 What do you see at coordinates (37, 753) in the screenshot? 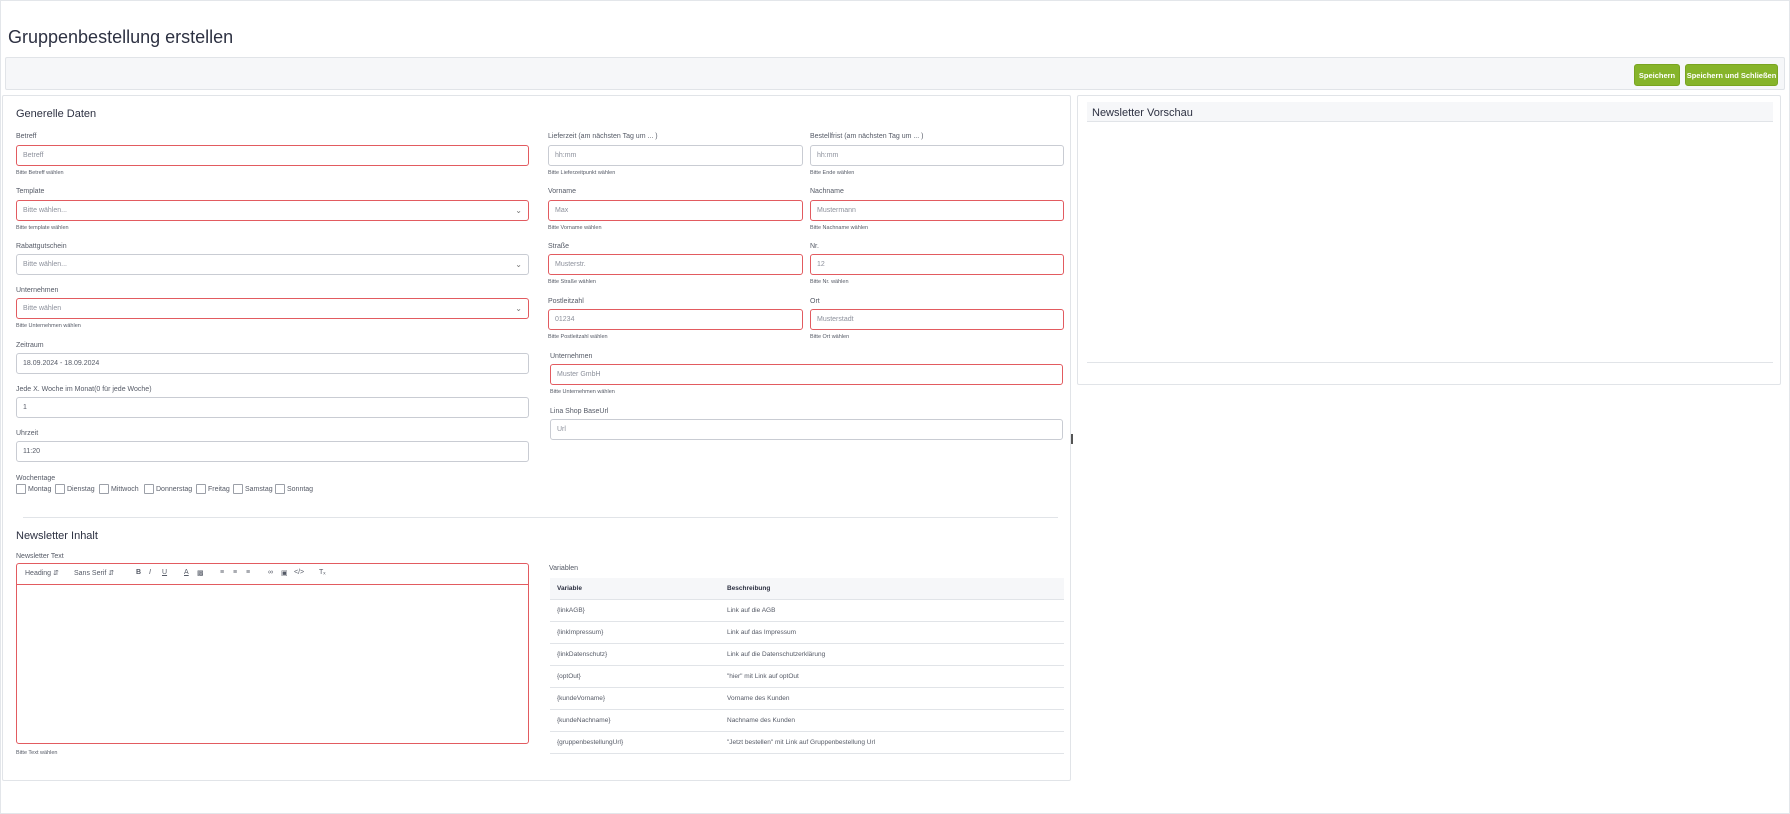
I see `newsletter-text-hint: Bitte Text wählen` at bounding box center [37, 753].